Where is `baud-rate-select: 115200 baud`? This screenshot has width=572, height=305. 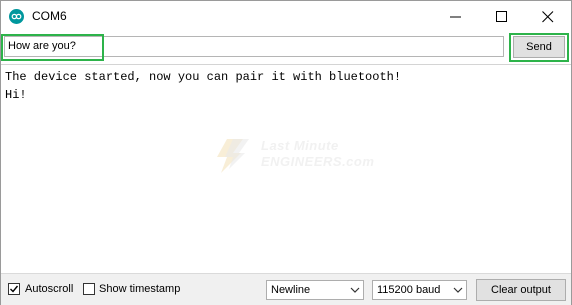
baud-rate-select: 115200 baud is located at coordinates (419, 290).